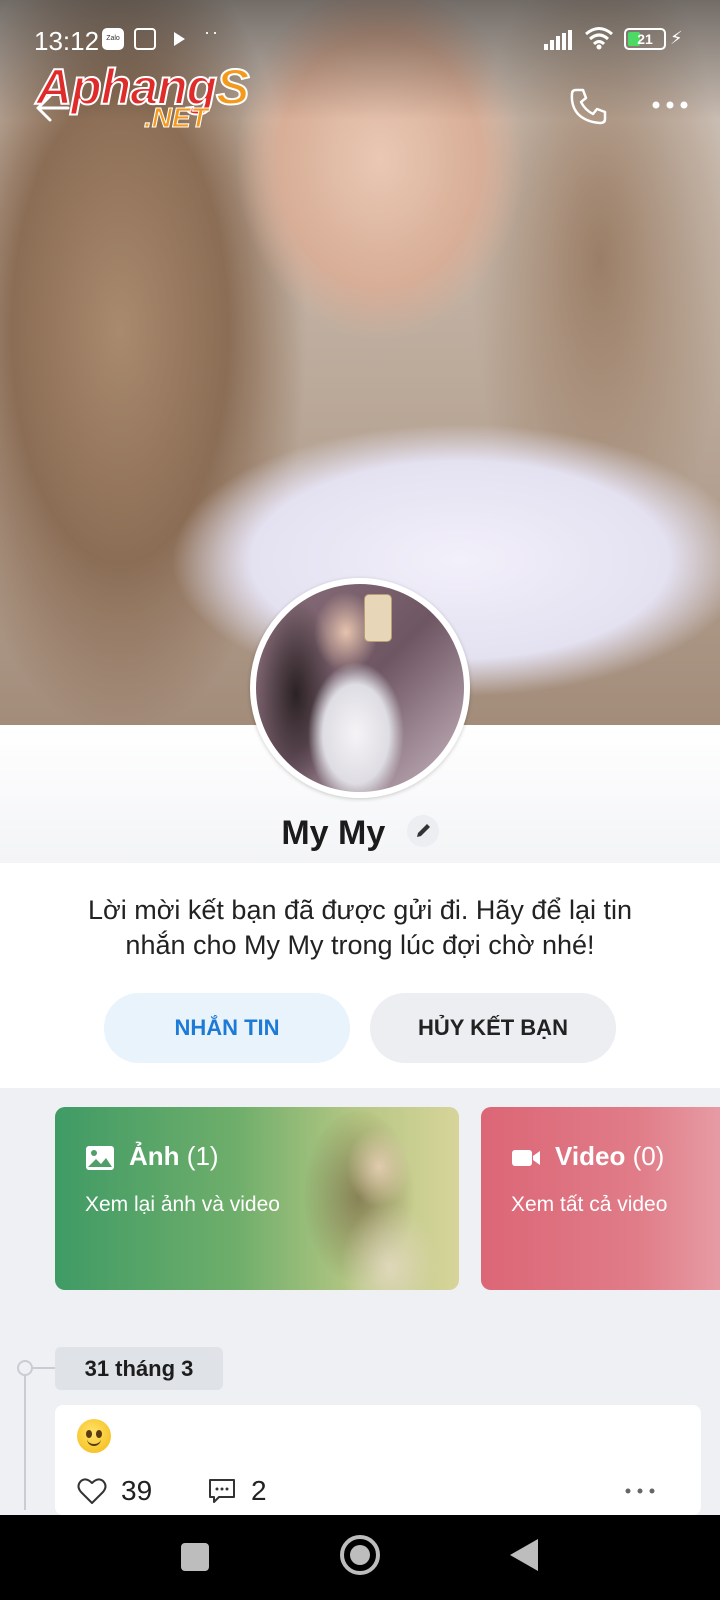 The width and height of the screenshot is (720, 1600). I want to click on zalo-notification-icon: Zalo, so click(113, 39).